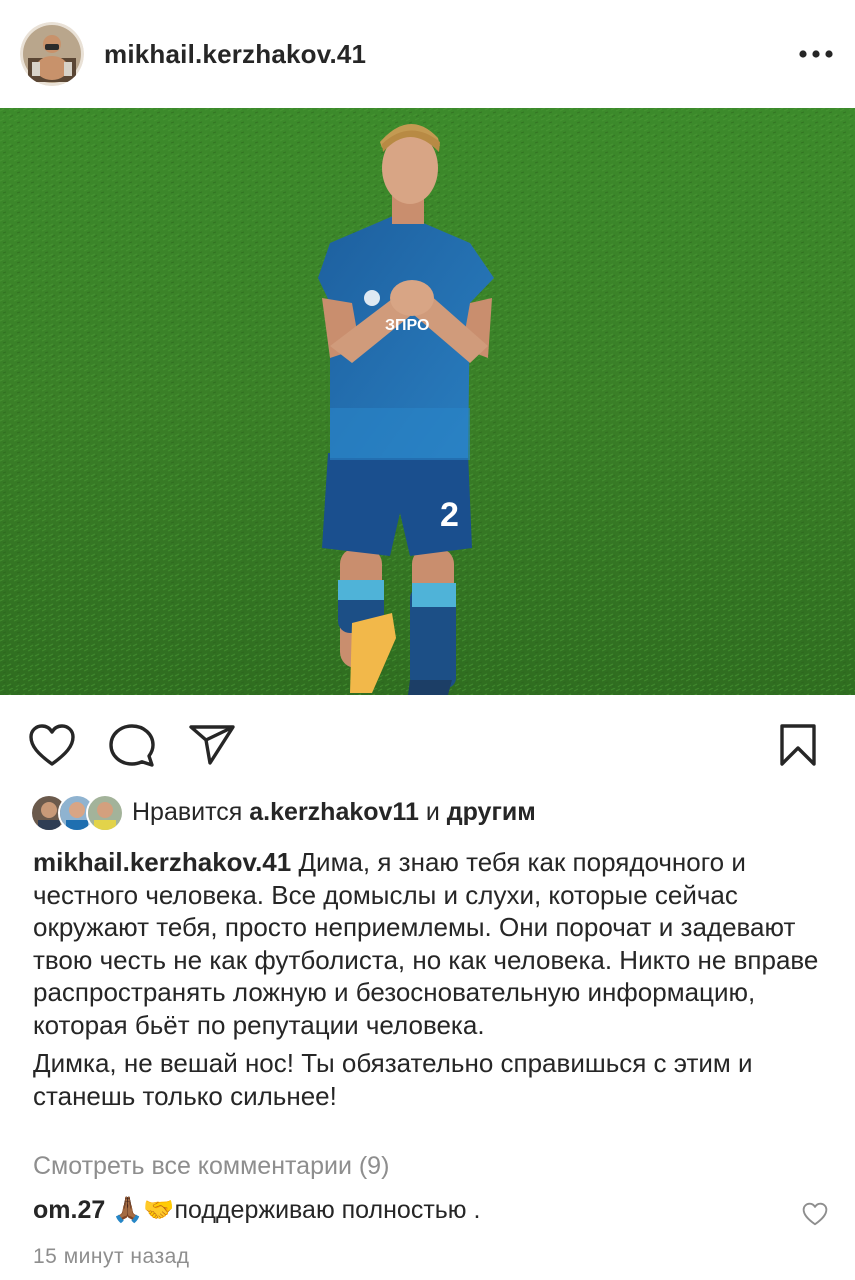 The width and height of the screenshot is (855, 1280). Describe the element at coordinates (69, 1210) in the screenshot. I see `comment-username: om.27` at that location.